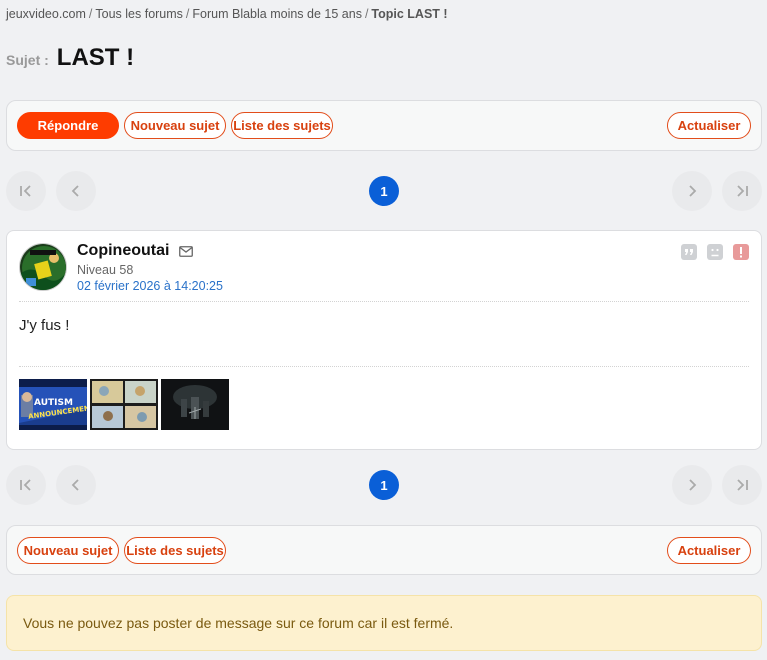 Image resolution: width=767 pixels, height=660 pixels. Describe the element at coordinates (384, 366) in the screenshot. I see `post-content-divider` at that location.